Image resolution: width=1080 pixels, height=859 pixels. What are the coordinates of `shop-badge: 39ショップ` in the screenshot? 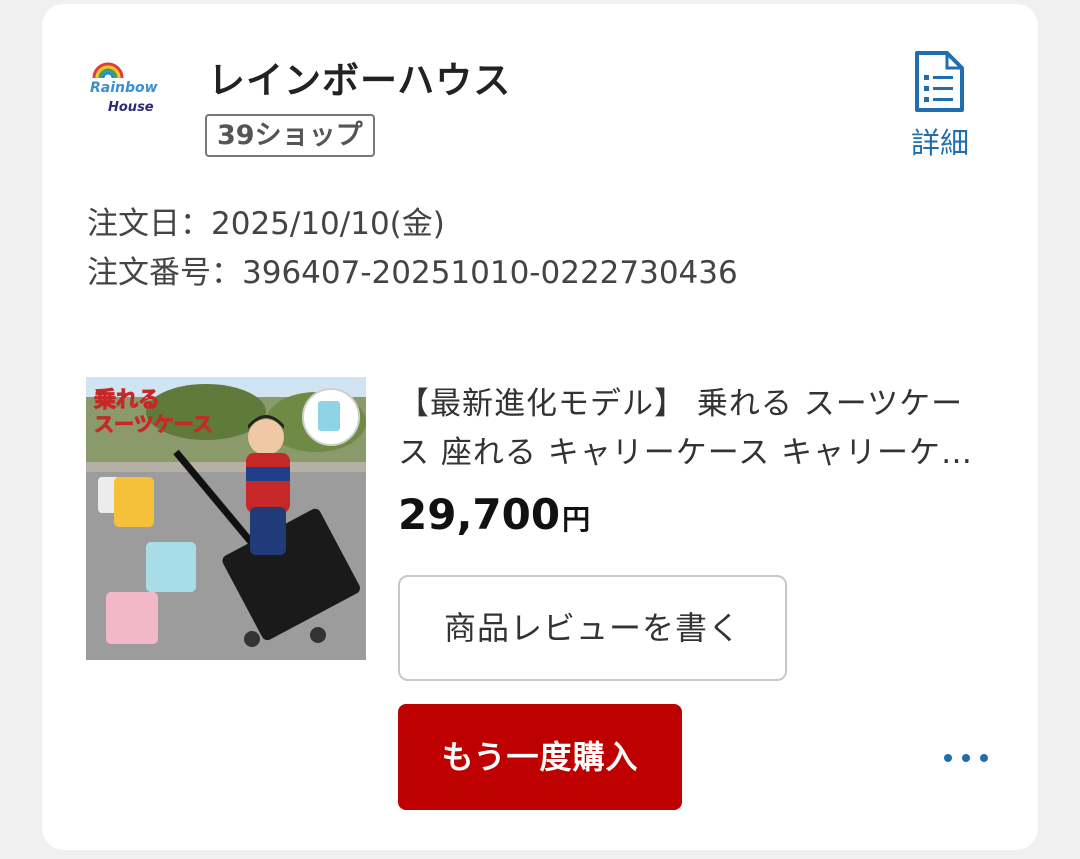 It's located at (290, 135).